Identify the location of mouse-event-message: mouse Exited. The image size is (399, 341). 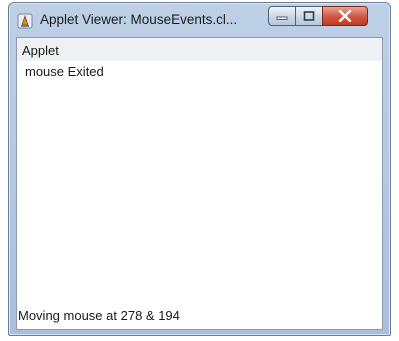
(64, 71).